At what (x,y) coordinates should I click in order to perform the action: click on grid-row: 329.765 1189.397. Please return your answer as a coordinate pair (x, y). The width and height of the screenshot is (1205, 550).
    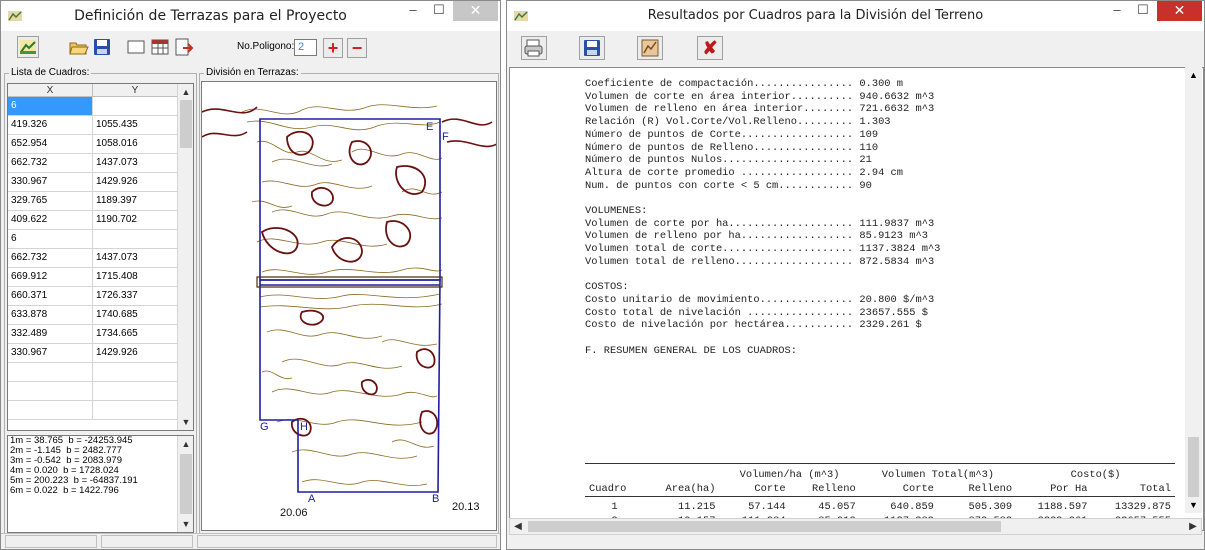
    Looking at the image, I should click on (100, 201).